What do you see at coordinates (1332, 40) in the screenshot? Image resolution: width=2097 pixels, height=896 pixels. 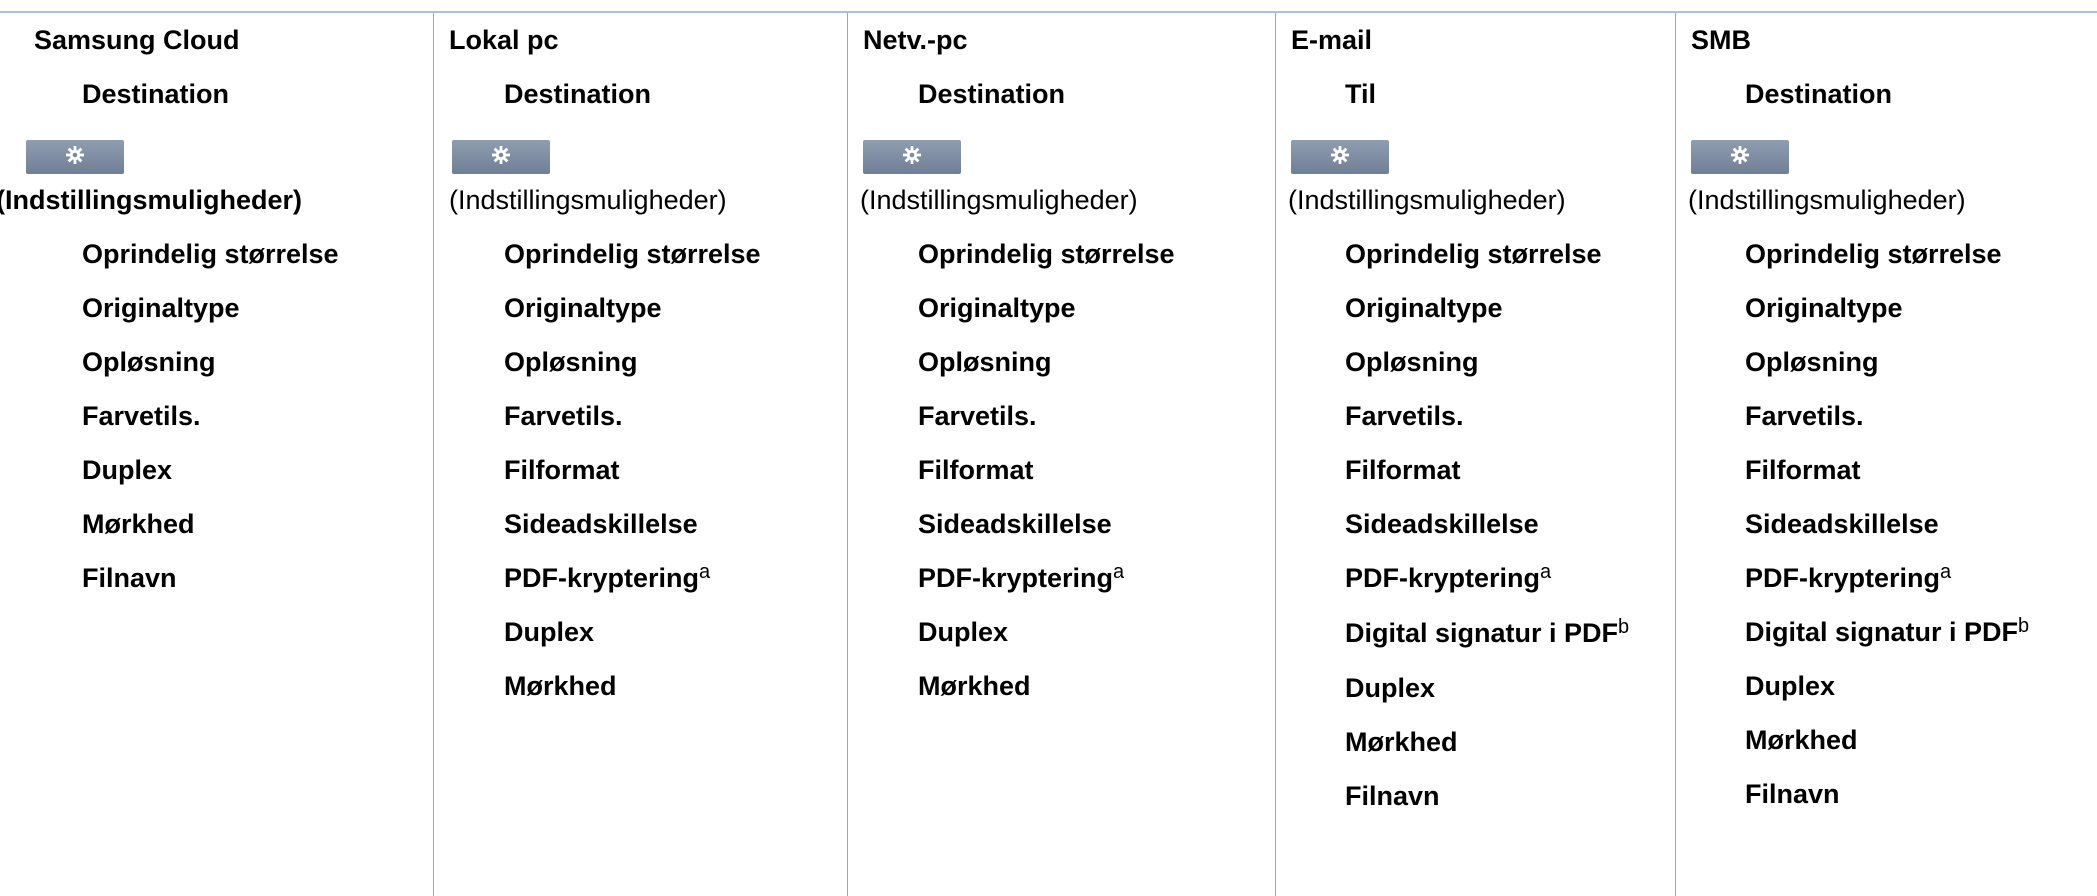 I see `column-title: E-mail` at bounding box center [1332, 40].